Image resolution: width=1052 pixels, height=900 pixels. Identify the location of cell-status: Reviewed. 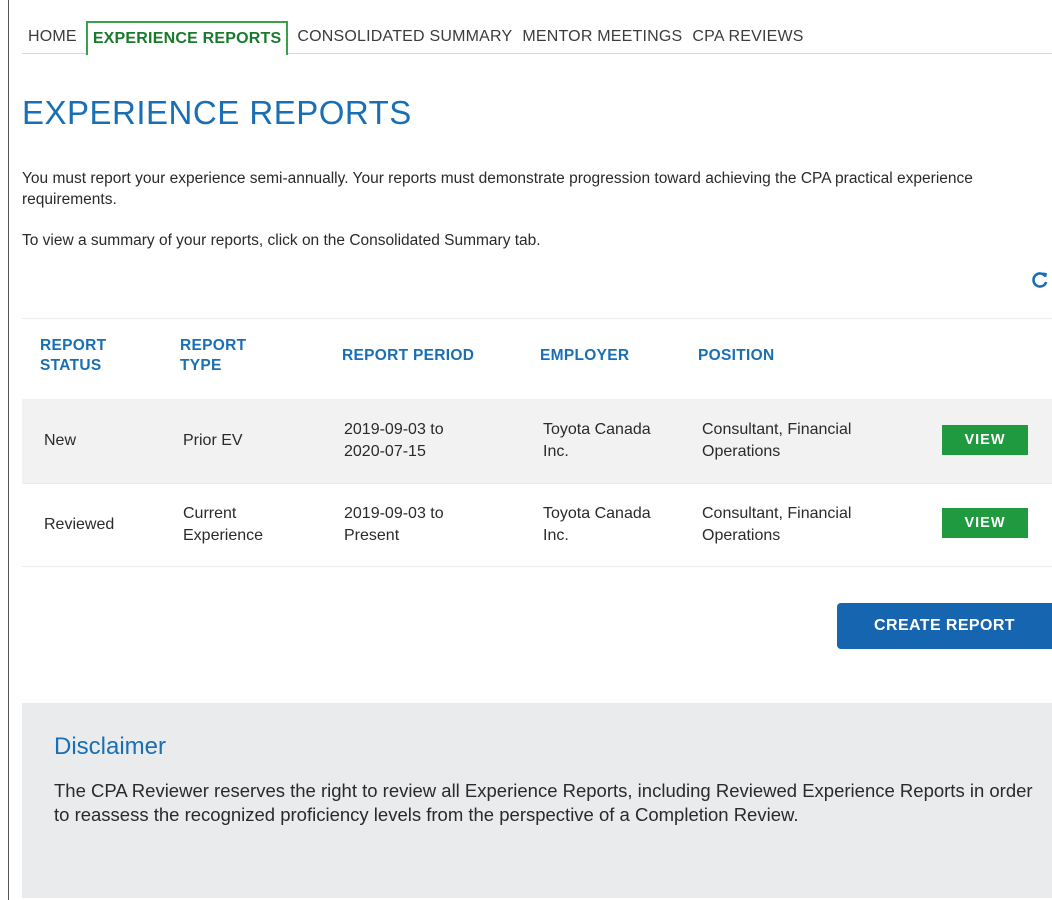
(79, 524).